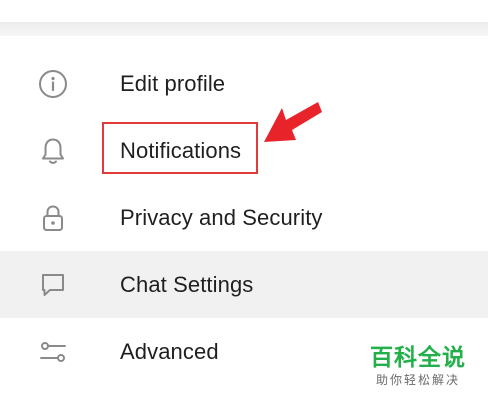  What do you see at coordinates (417, 380) in the screenshot?
I see `watermark-subtitle: 助你轻松解决` at bounding box center [417, 380].